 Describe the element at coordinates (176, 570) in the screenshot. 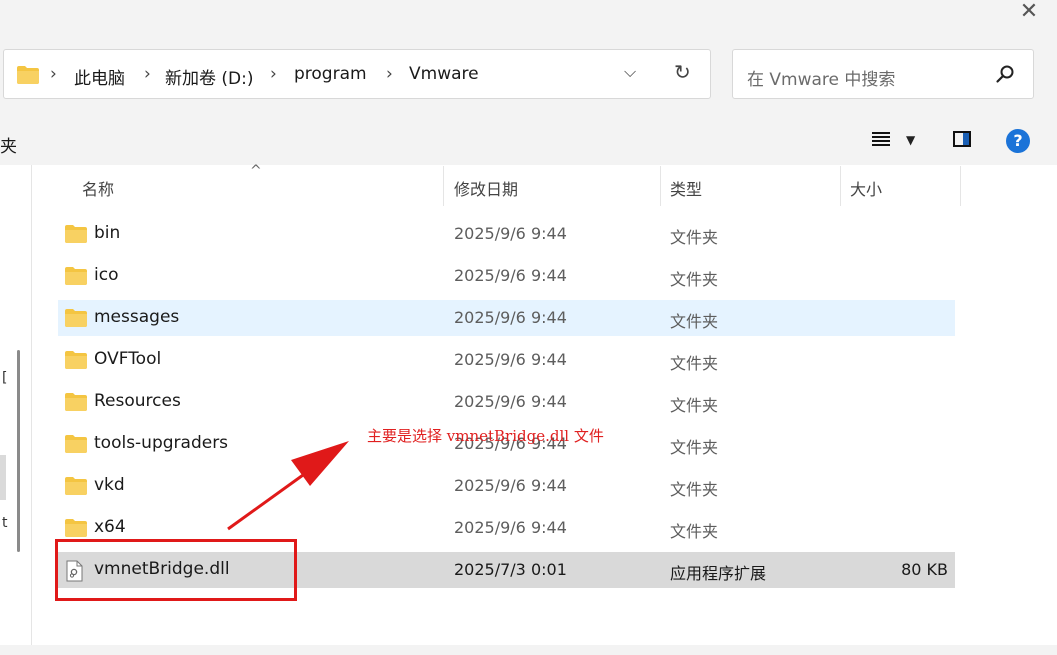

I see `annotation-highlight-box` at that location.